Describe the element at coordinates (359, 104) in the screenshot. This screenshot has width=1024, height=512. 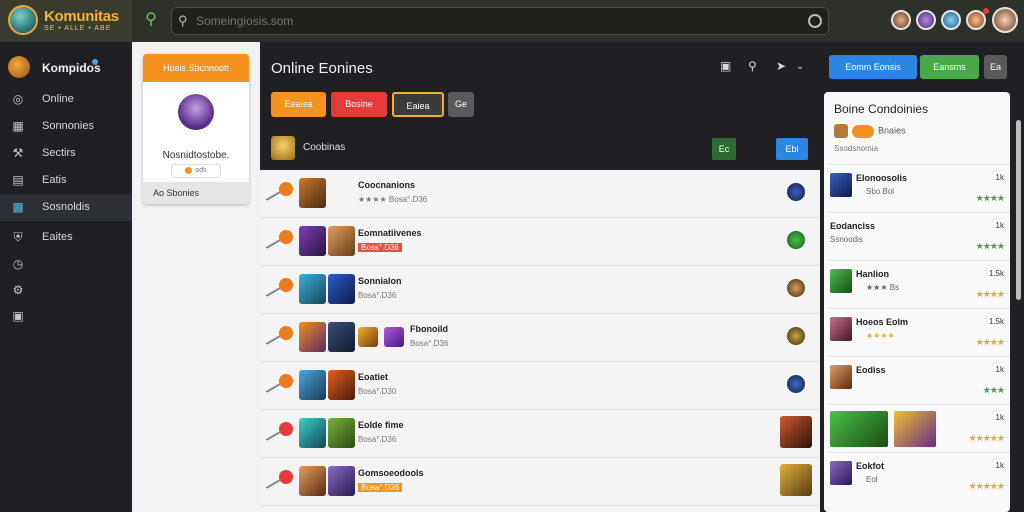
I see `filter-button-2: Bosine` at that location.